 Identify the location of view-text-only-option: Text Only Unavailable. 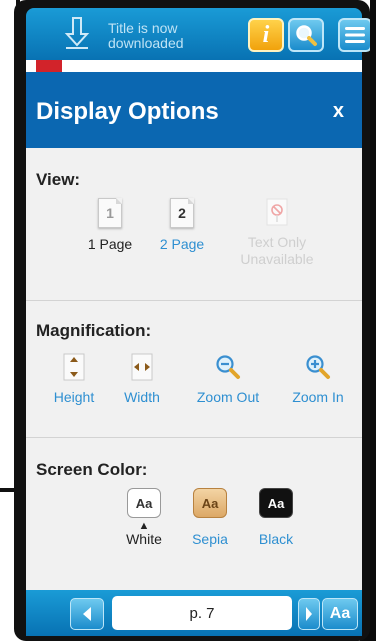
(277, 233).